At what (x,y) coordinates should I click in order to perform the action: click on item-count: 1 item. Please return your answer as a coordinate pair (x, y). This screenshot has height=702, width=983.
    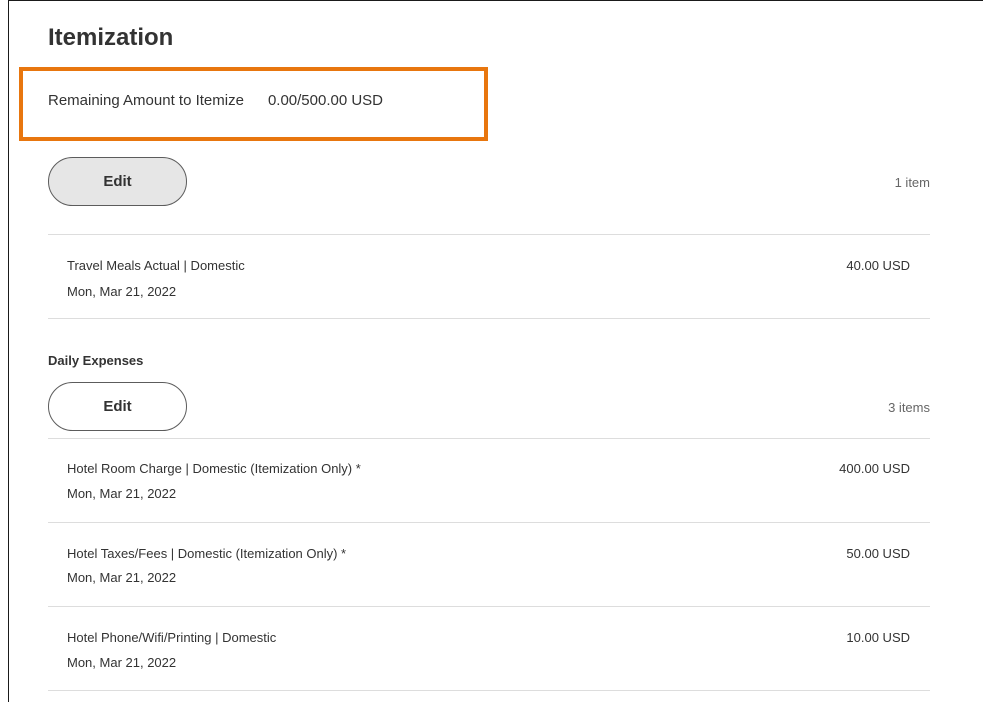
    Looking at the image, I should click on (912, 182).